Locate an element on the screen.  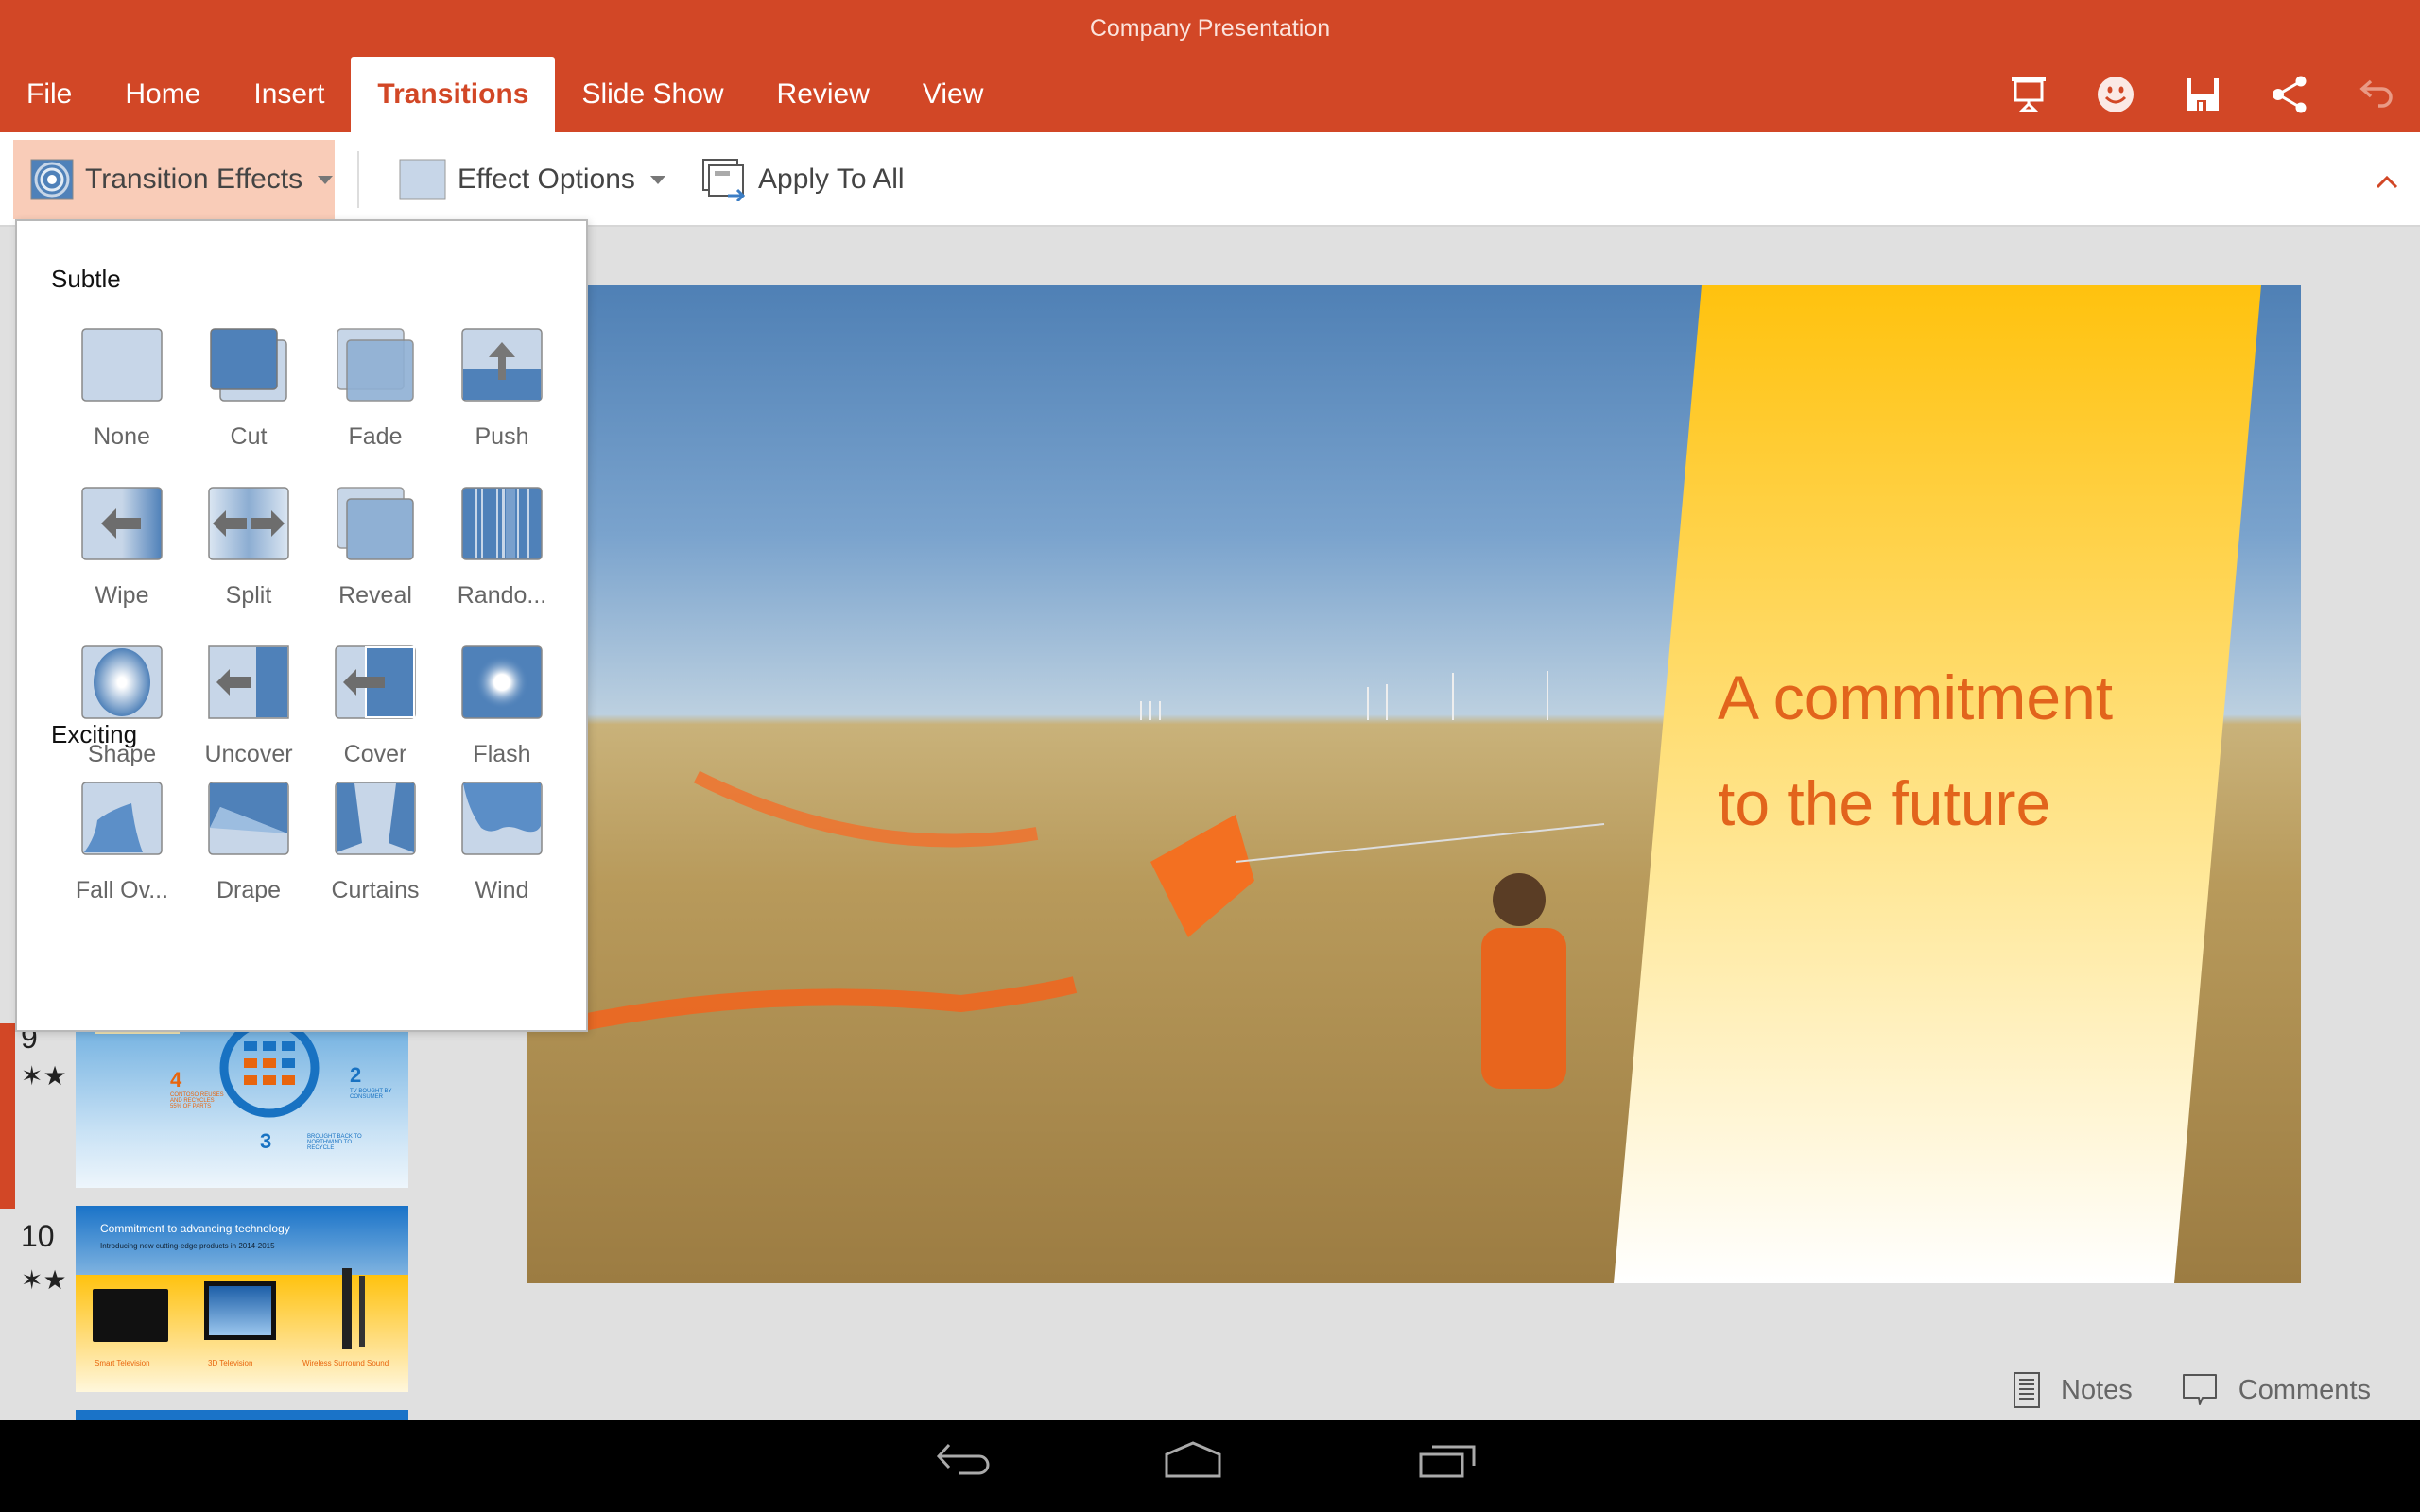
share-icon is located at coordinates (2290, 94).